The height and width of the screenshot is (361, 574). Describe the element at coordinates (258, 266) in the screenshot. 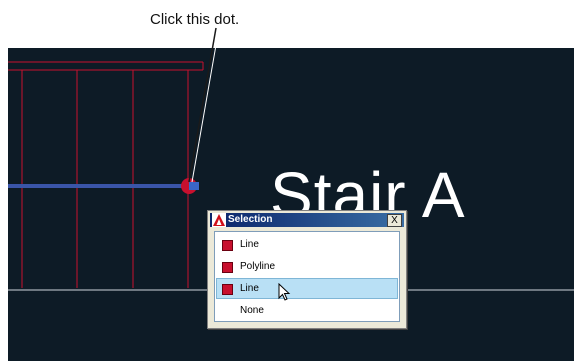

I see `list-item-label: Polyline` at that location.